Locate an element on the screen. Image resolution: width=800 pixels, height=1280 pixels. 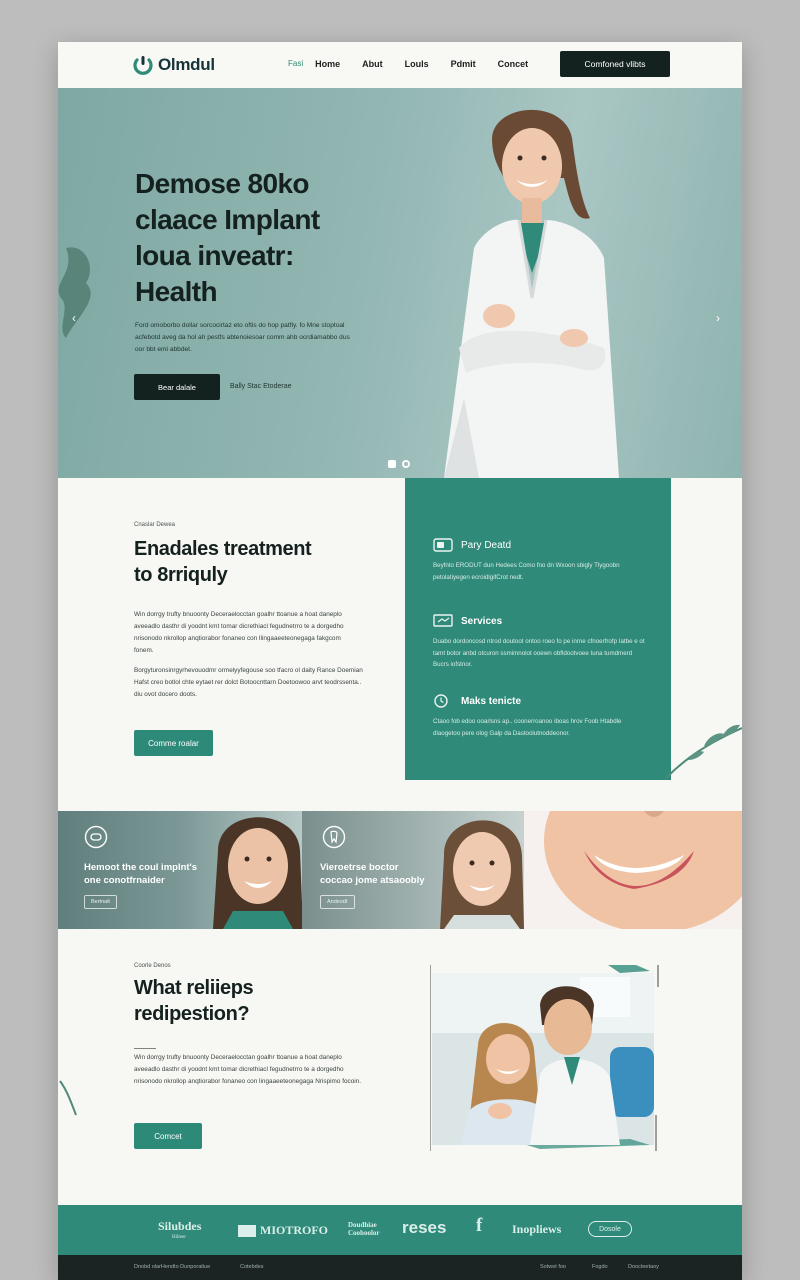
nav-item-fasi: Fasi is located at coordinates (295, 64).